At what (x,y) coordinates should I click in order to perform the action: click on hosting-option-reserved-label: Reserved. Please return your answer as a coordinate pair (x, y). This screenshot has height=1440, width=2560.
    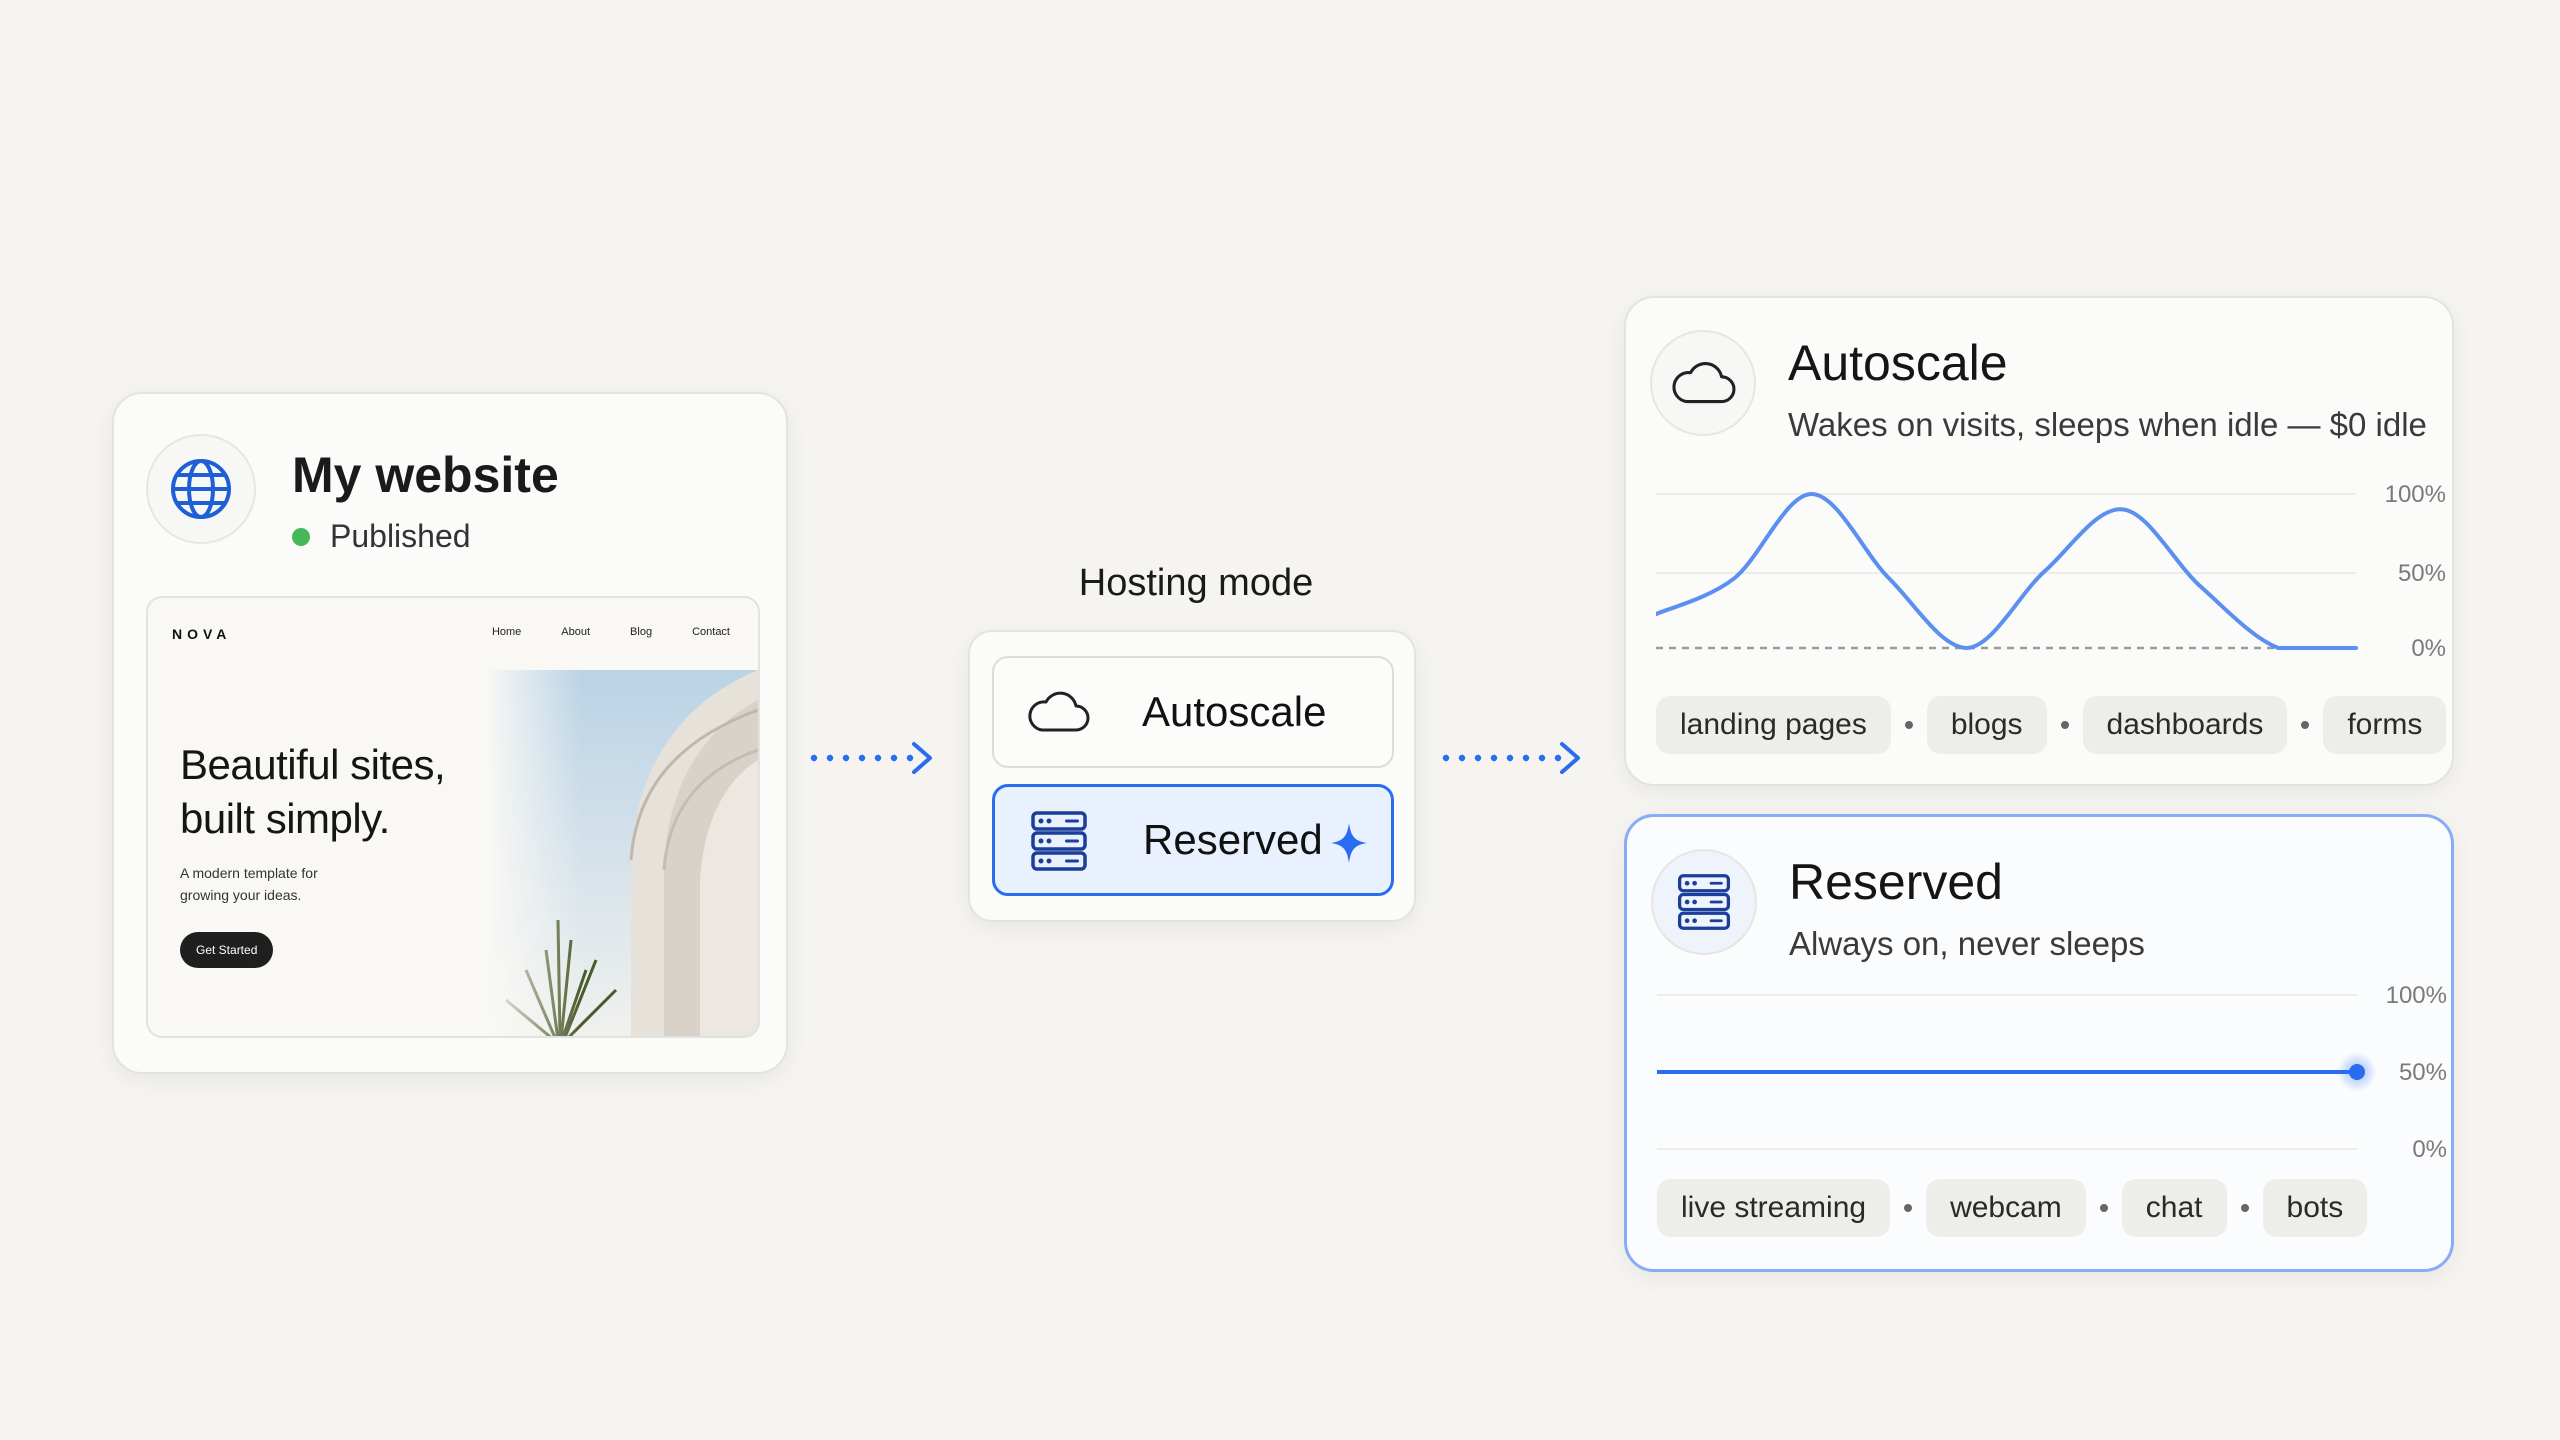
    Looking at the image, I should click on (1233, 839).